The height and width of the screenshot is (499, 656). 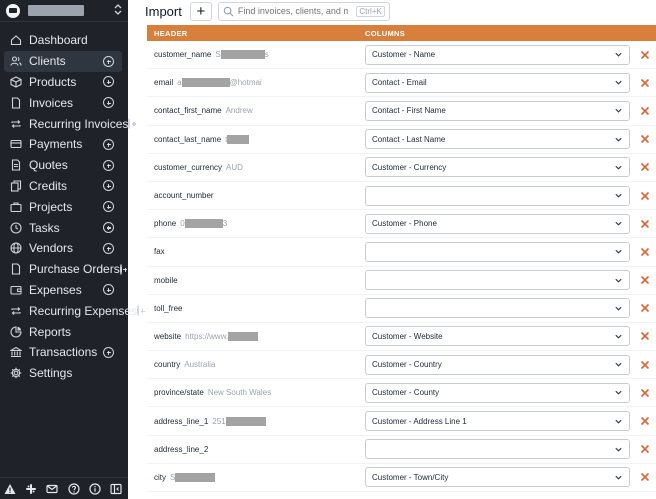 I want to click on sidebar-item-payments: Payments, so click(x=63, y=144).